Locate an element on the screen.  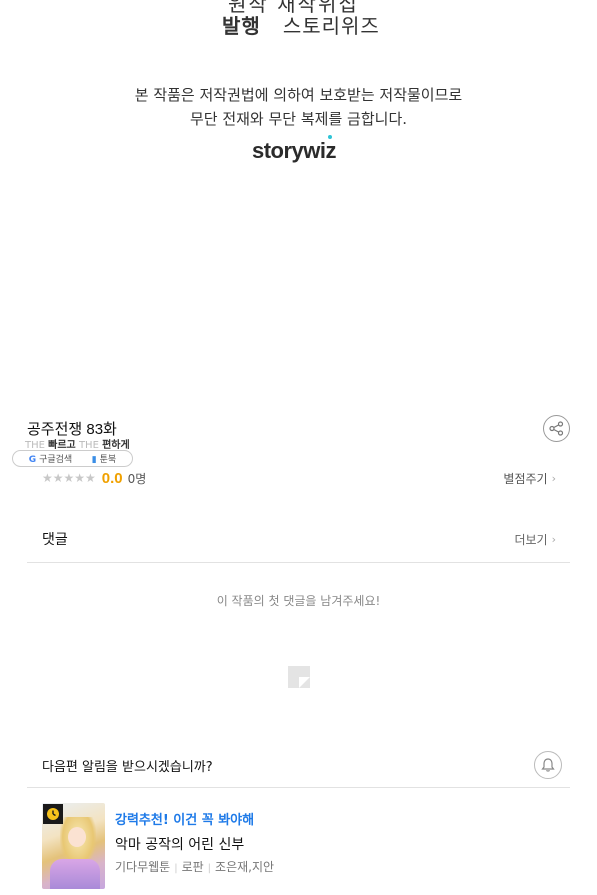
ad-search-pill: G 구글검색 ▮ 툰북 is located at coordinates (72, 458).